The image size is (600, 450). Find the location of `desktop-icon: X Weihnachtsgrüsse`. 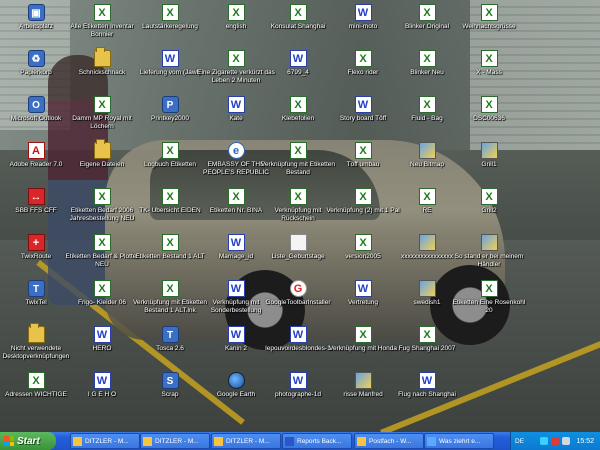

desktop-icon: X Weihnachtsgrüsse is located at coordinates (489, 27).